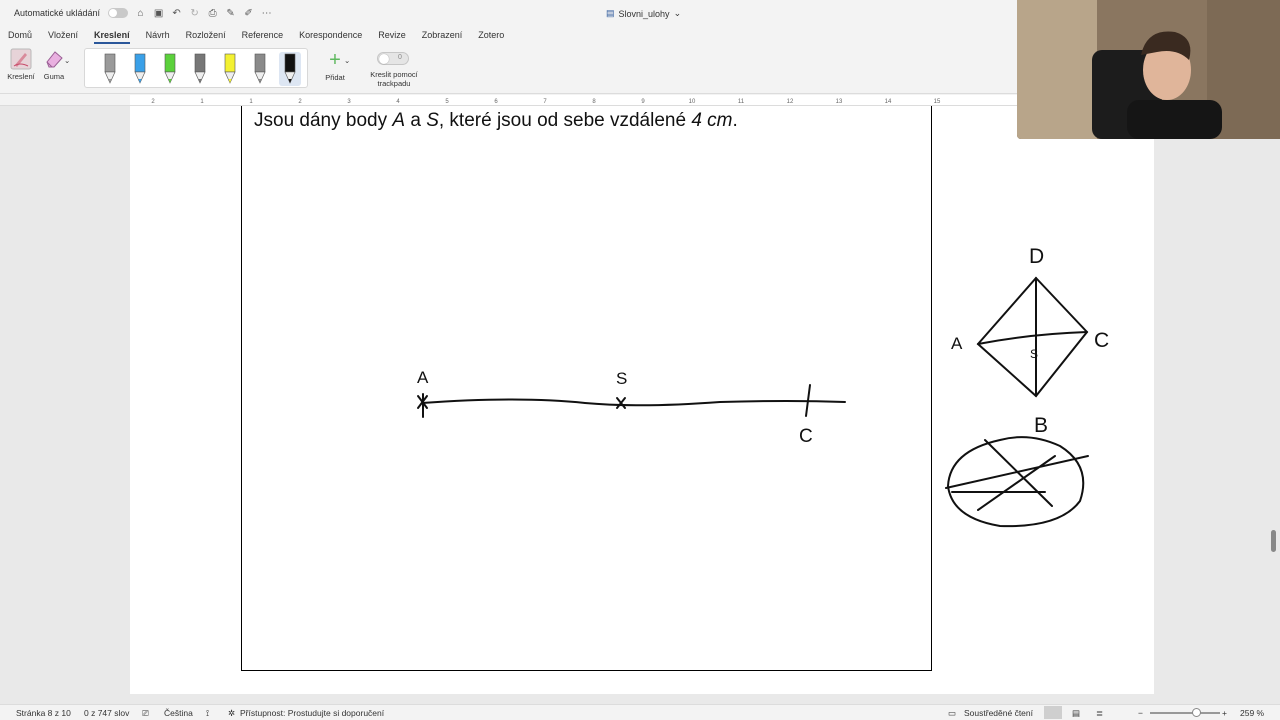  Describe the element at coordinates (1076, 713) in the screenshot. I see `web-layout-icon: ▤` at that location.